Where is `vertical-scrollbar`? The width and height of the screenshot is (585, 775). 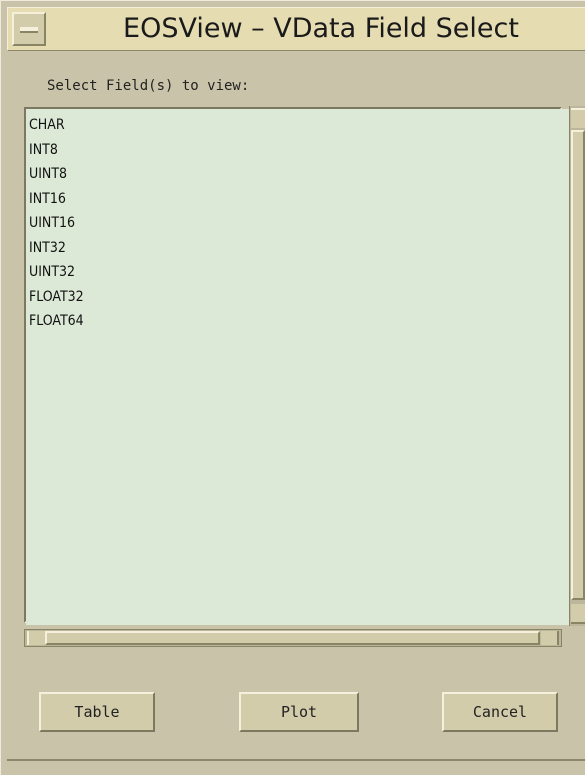
vertical-scrollbar is located at coordinates (577, 366).